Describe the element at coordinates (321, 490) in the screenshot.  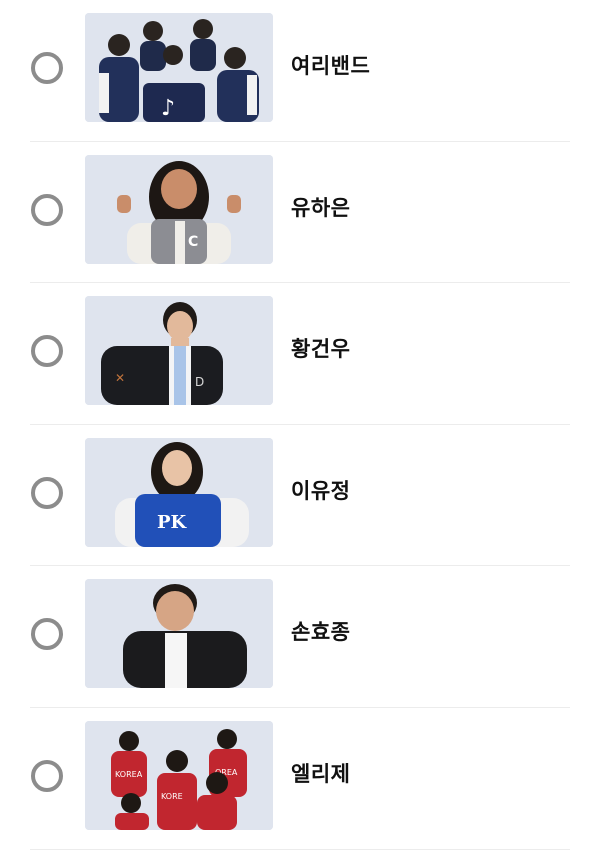
I see `candidate-name: 이유정` at that location.